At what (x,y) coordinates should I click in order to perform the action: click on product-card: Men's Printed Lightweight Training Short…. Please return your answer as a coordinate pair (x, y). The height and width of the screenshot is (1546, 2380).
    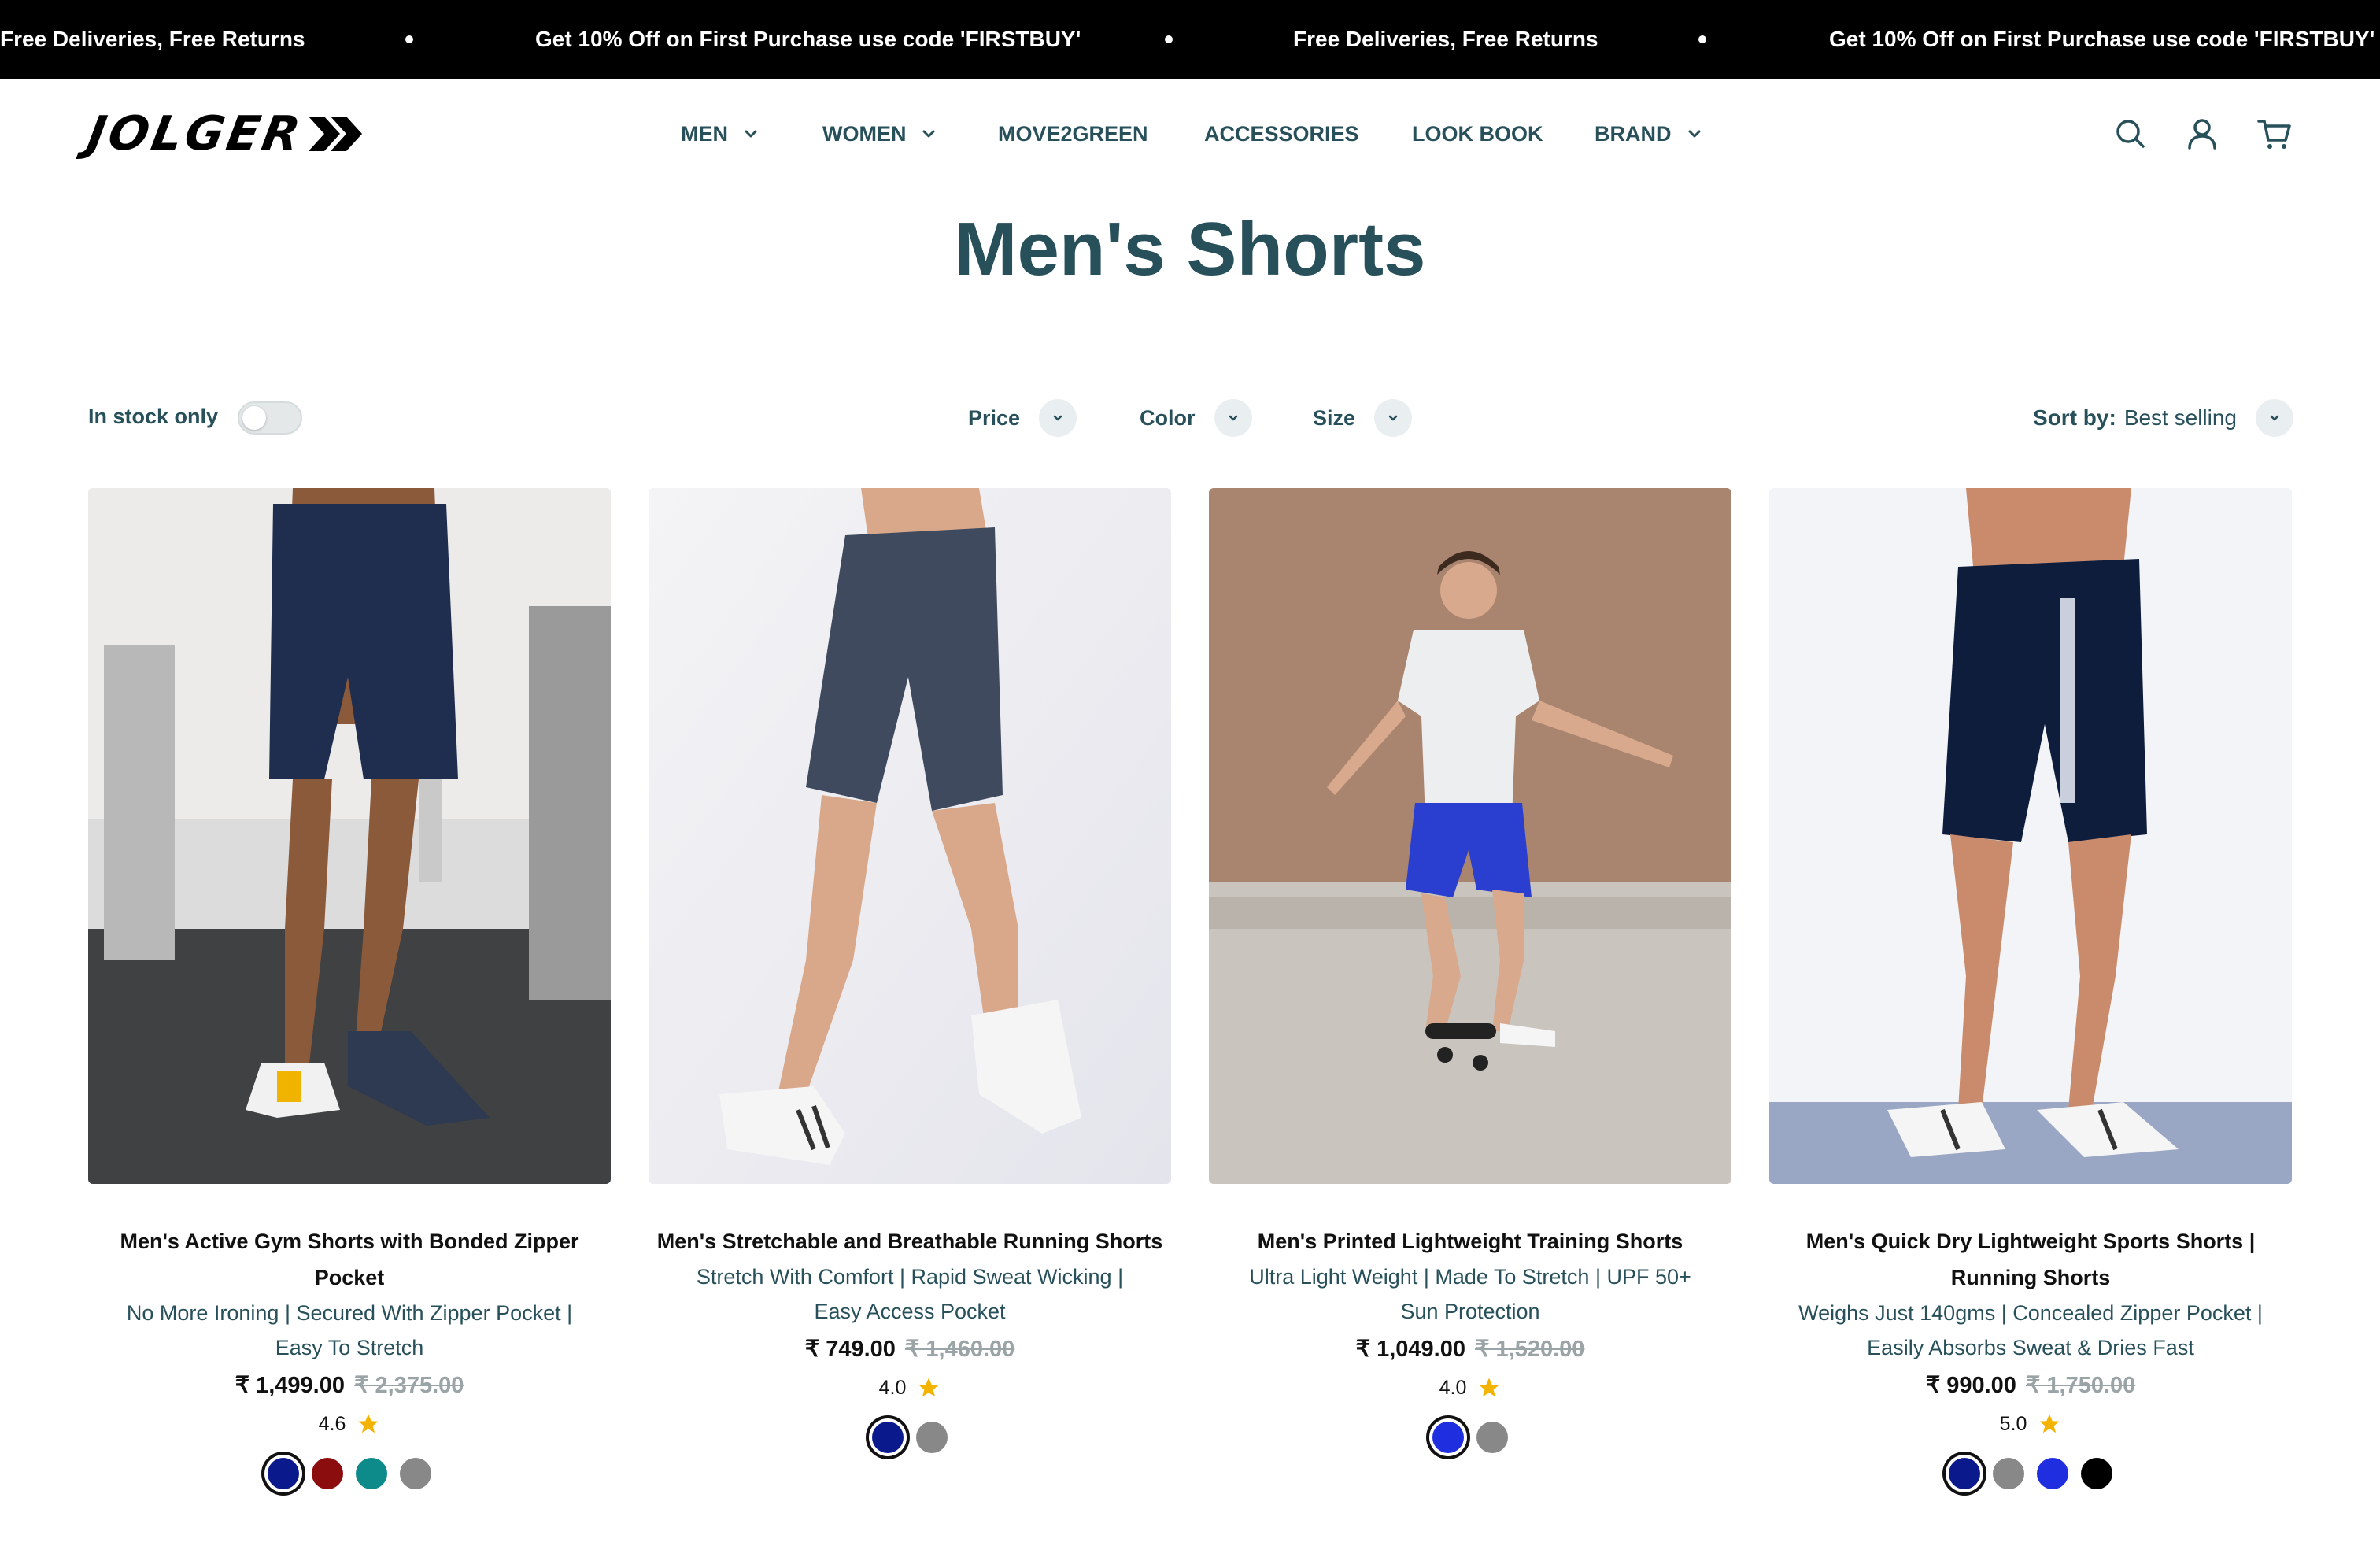
    Looking at the image, I should click on (1470, 970).